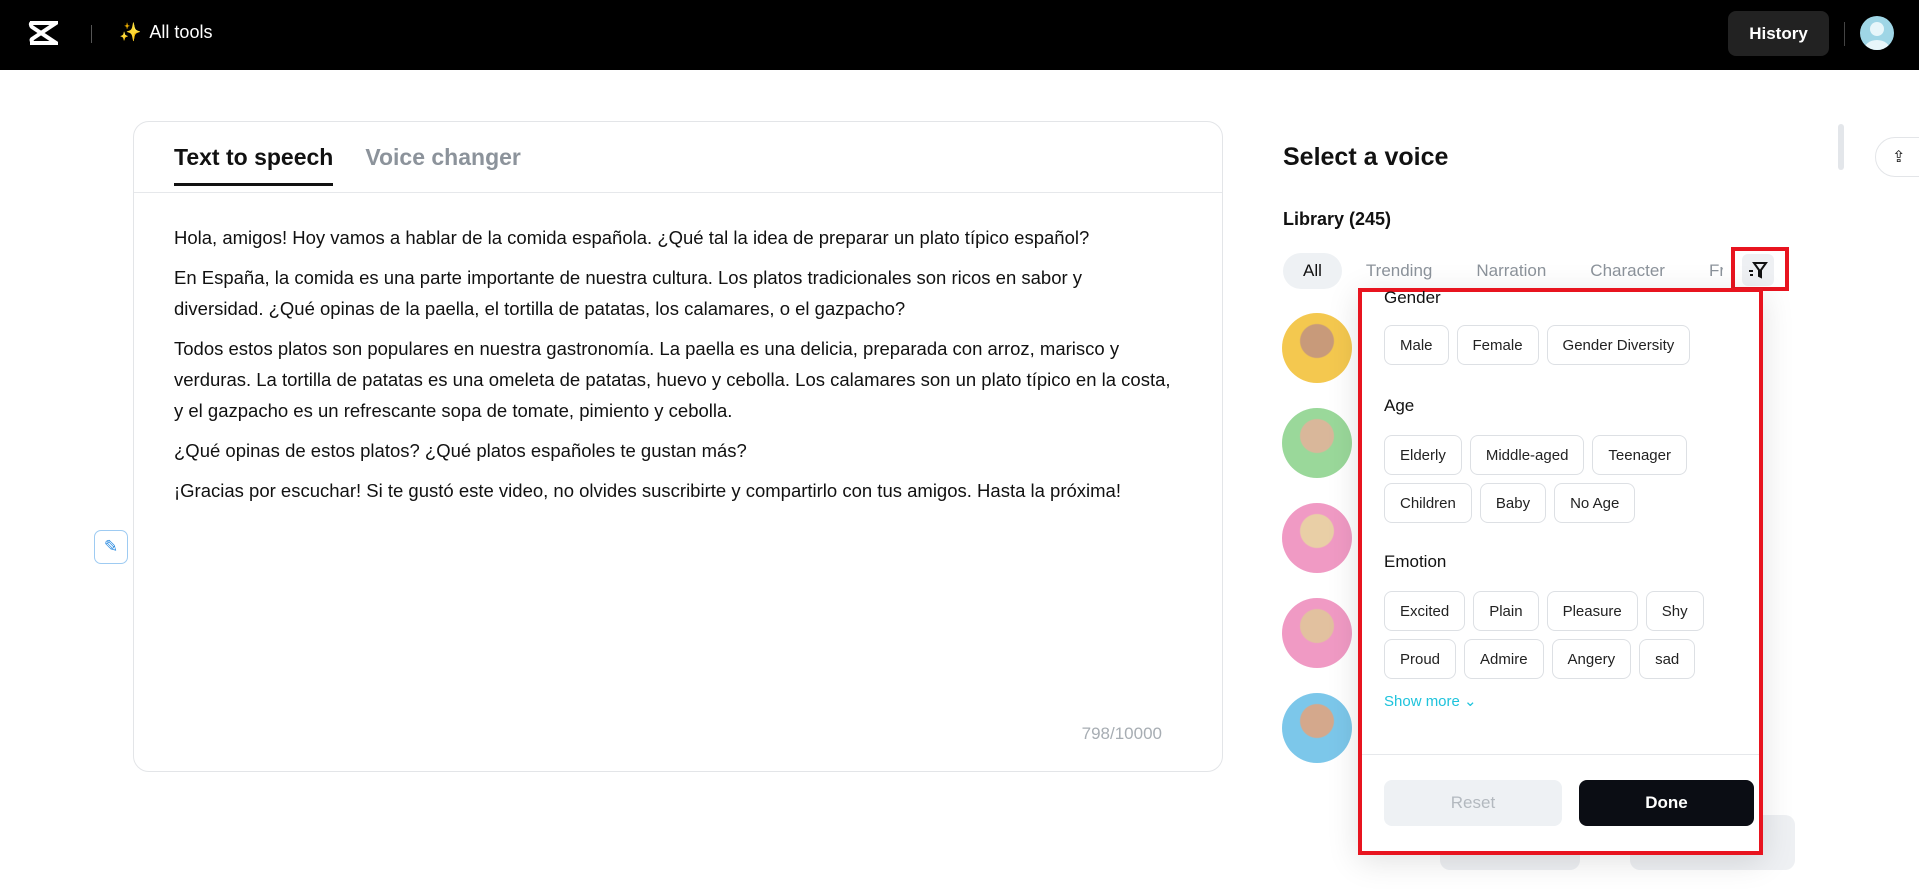  I want to click on emotion-label: Emotion, so click(1415, 561).